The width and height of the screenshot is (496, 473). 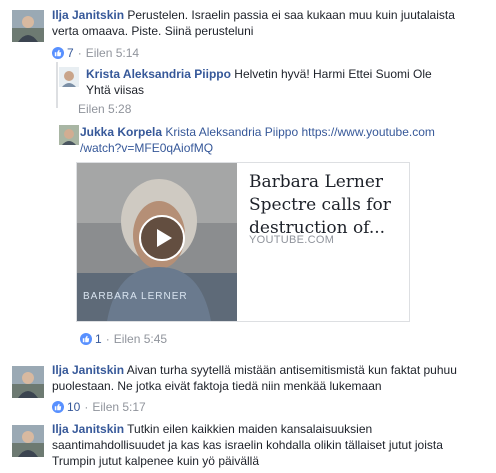 I want to click on comment-meta: 1 · Eilen 5:45, so click(x=123, y=339).